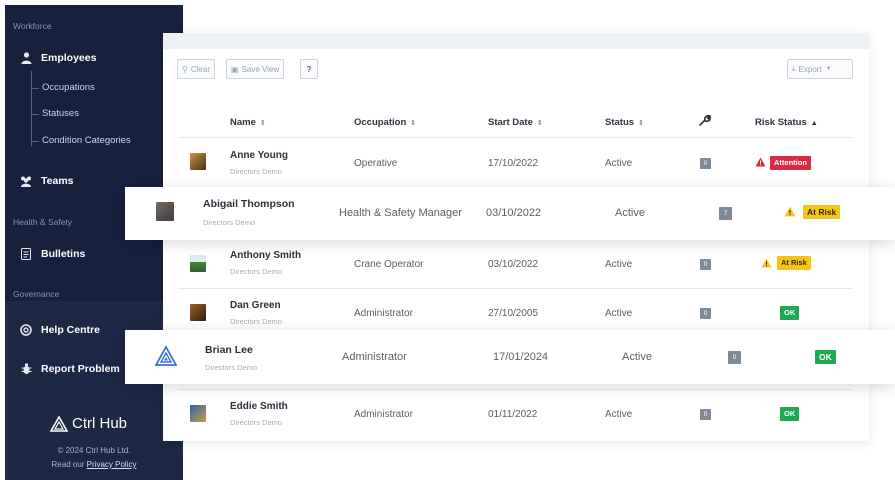 Image resolution: width=895 pixels, height=480 pixels. I want to click on sidebar-item-bulletins: Bulletins, so click(52, 254).